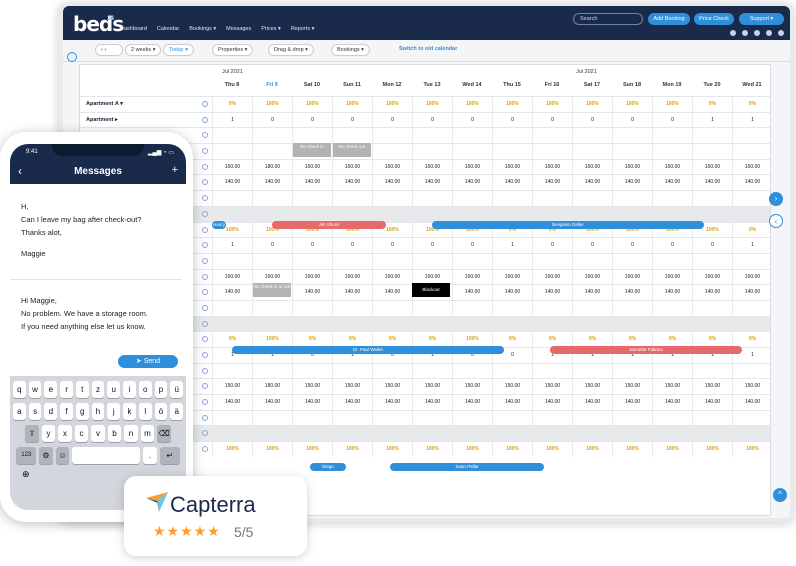 This screenshot has height=566, width=796. I want to click on key: b, so click(114, 433).